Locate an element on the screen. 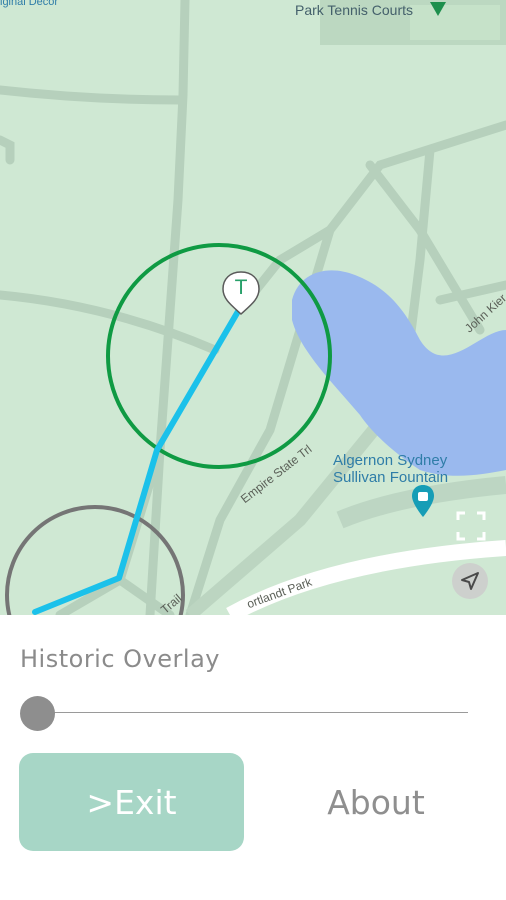  overlay-slider-thumb is located at coordinates (37, 713).